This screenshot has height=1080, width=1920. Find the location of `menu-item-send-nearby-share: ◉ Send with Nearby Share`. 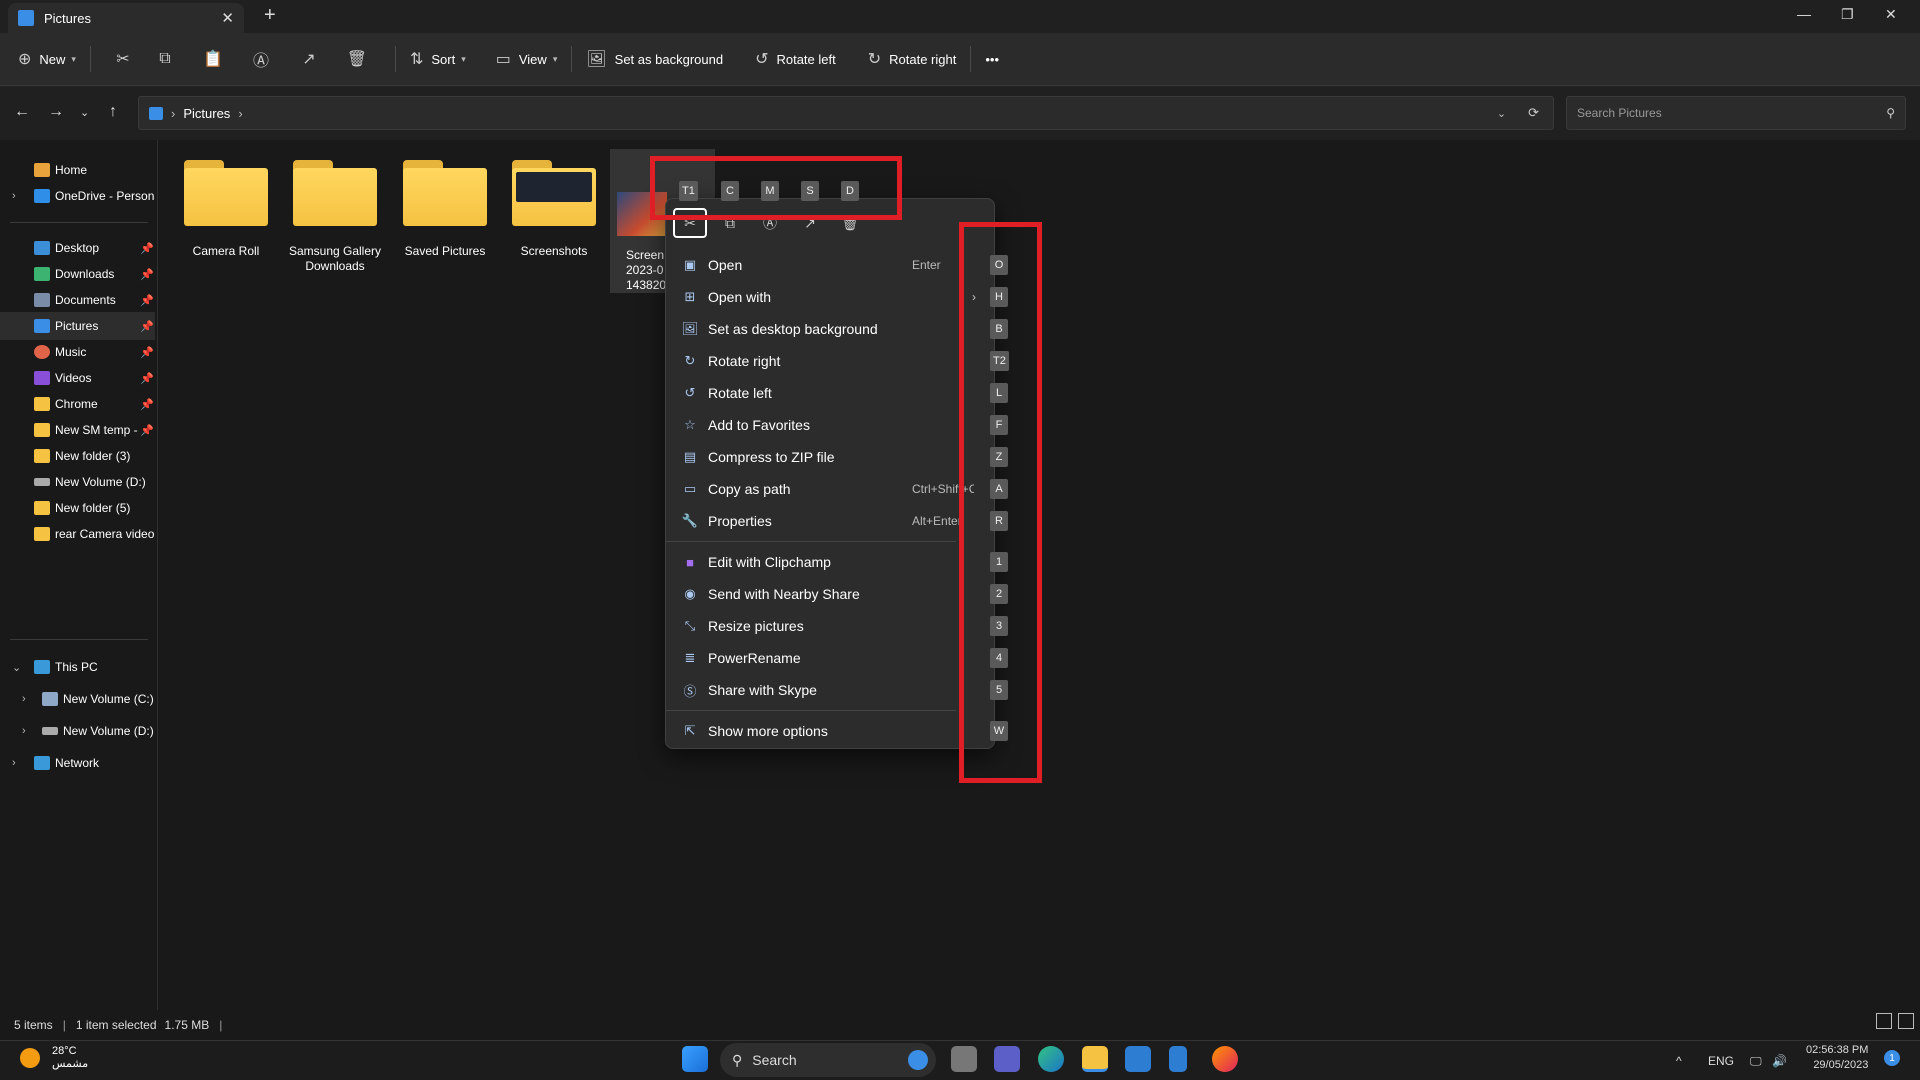

menu-item-send-nearby-share: ◉ Send with Nearby Share is located at coordinates (817, 594).